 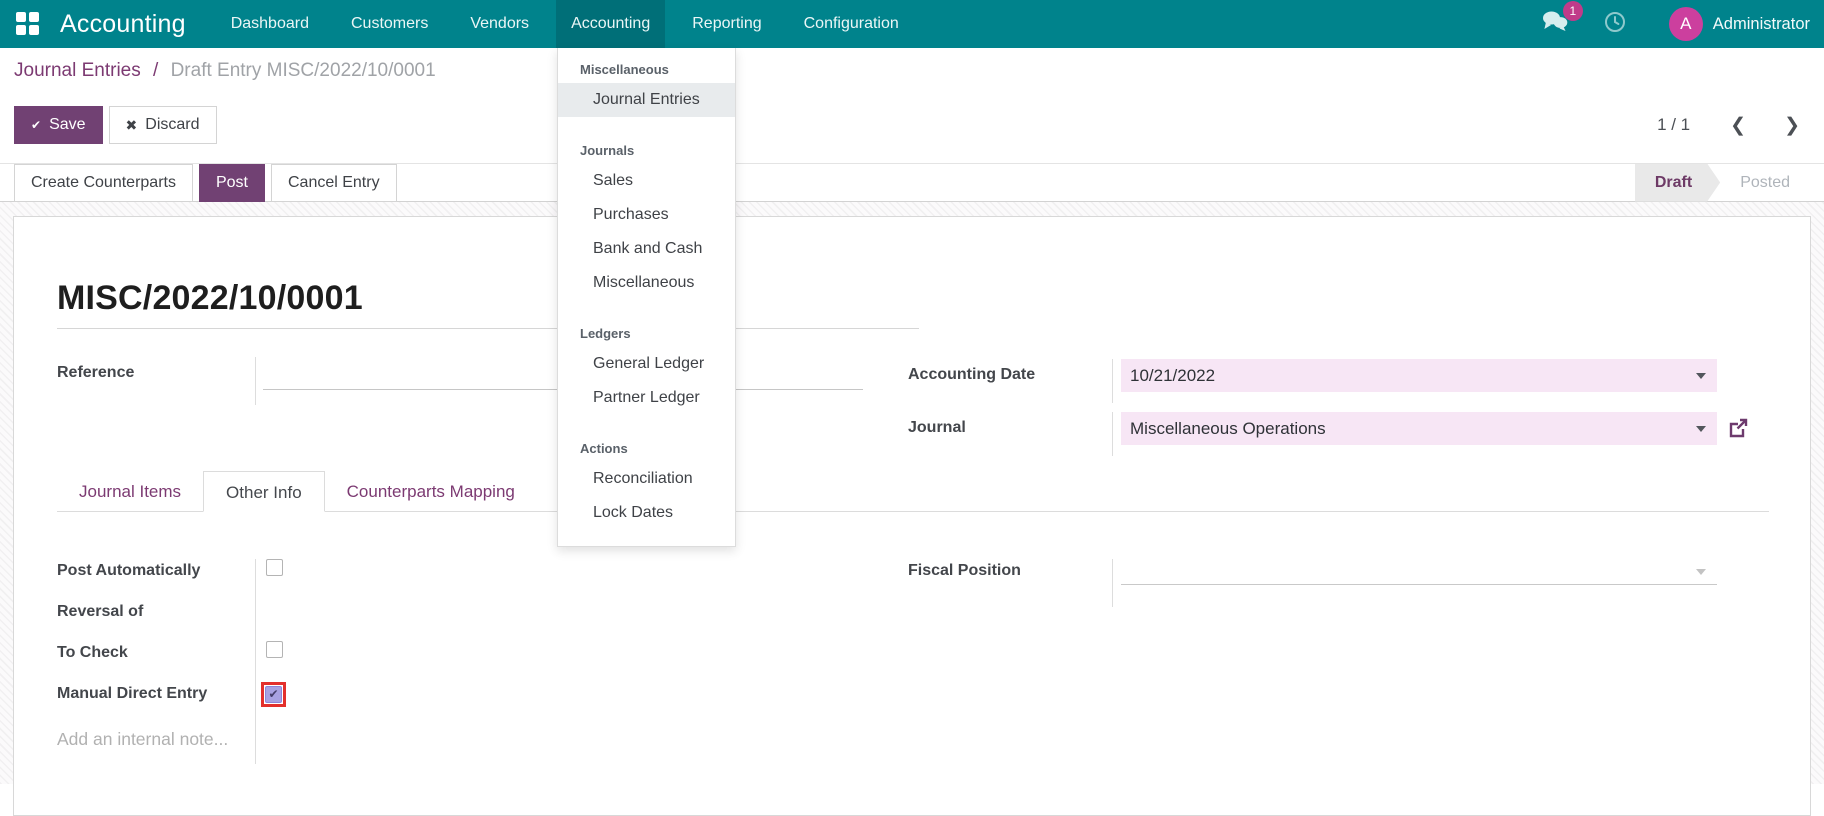 What do you see at coordinates (561, 620) in the screenshot?
I see `reversal-of-field` at bounding box center [561, 620].